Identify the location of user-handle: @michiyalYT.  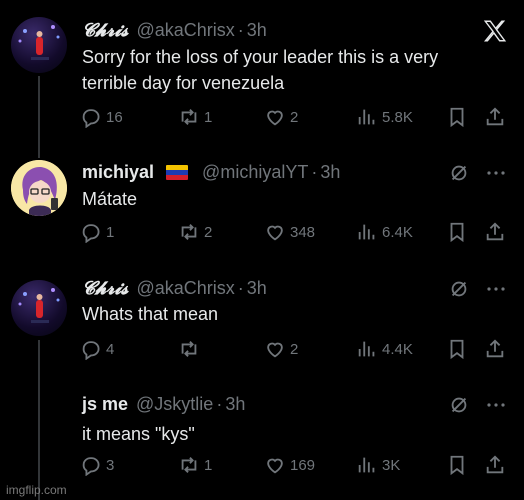
(255, 172).